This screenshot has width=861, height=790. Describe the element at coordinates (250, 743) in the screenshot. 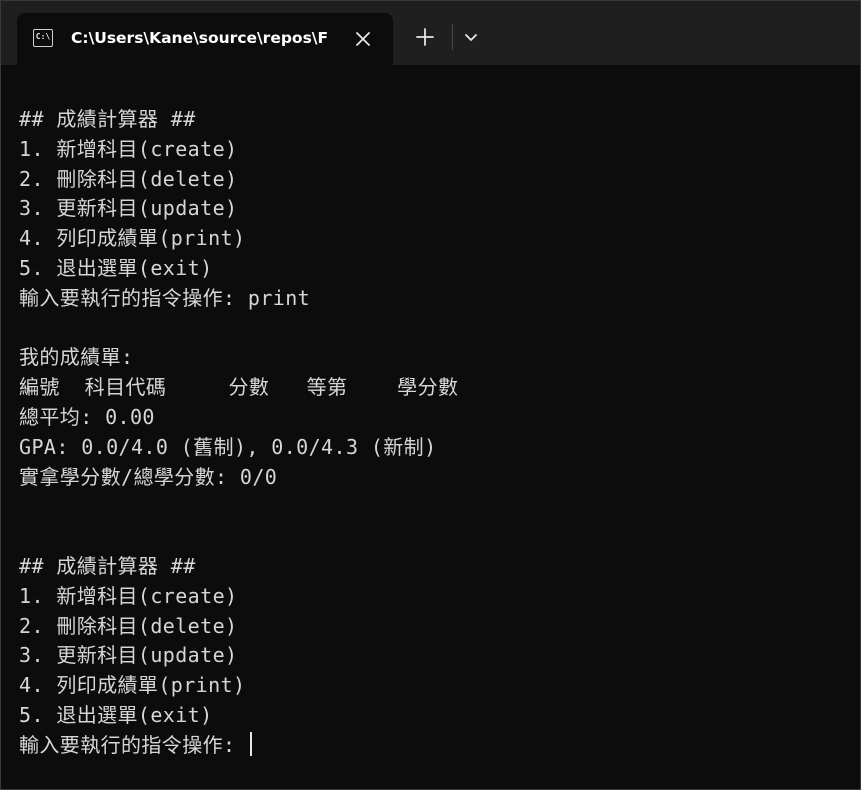

I see `text-cursor` at that location.